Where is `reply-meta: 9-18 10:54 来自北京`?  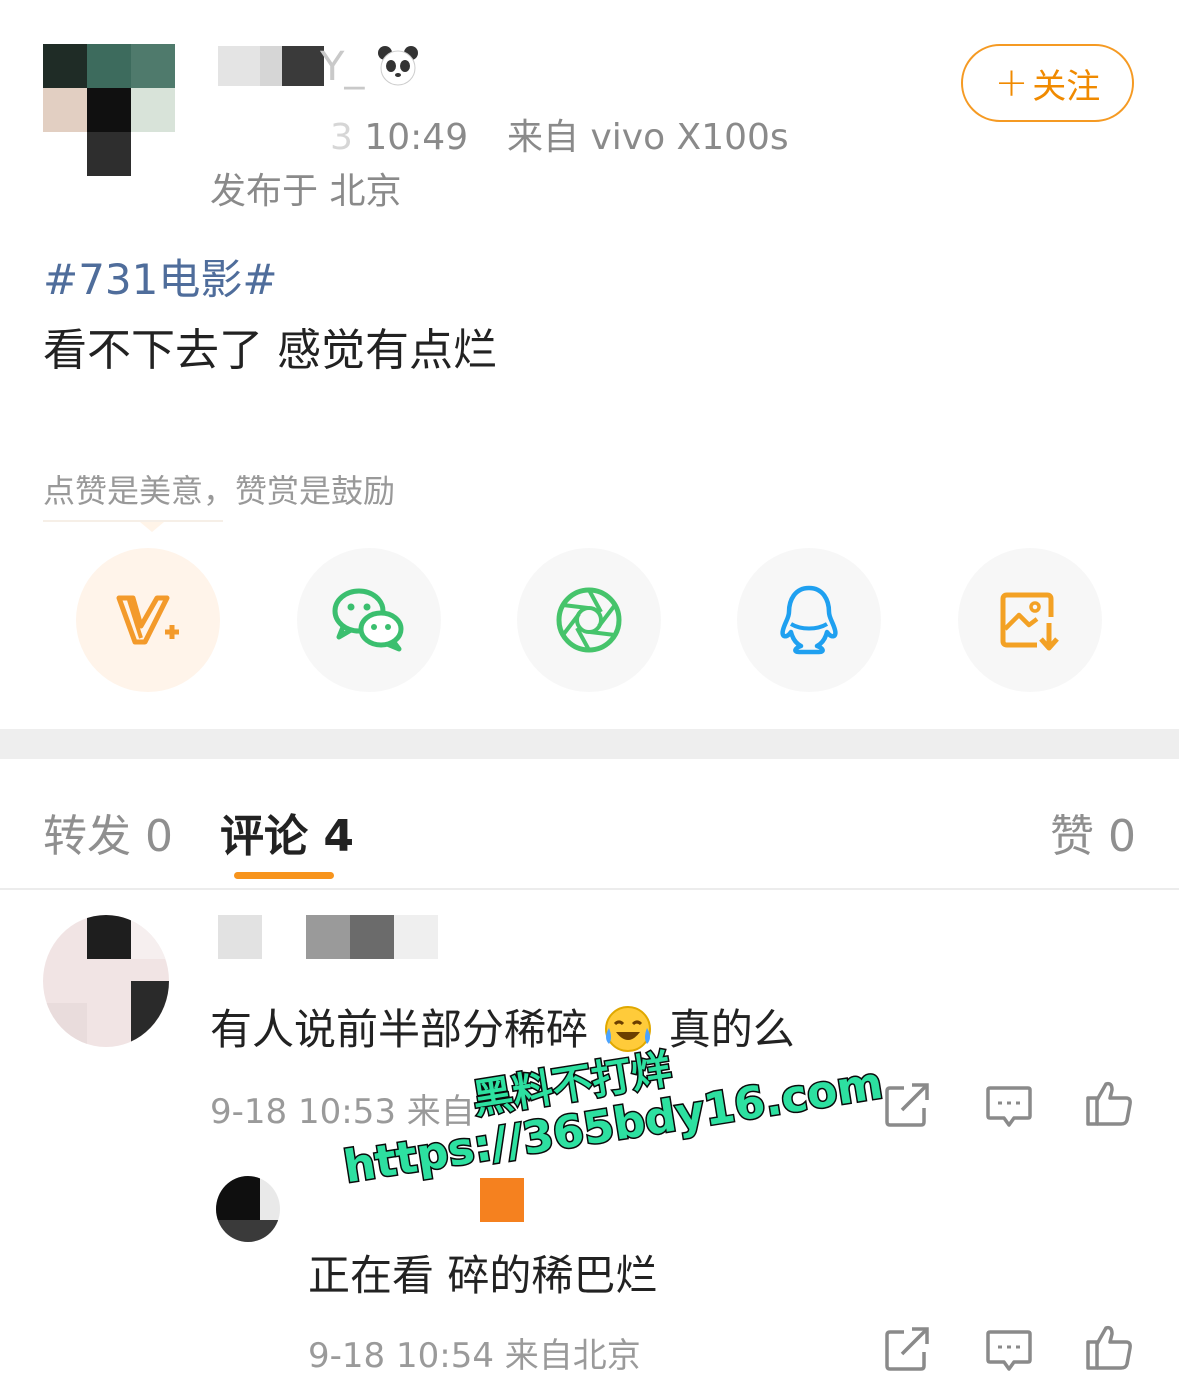 reply-meta: 9-18 10:54 来自北京 is located at coordinates (474, 1356).